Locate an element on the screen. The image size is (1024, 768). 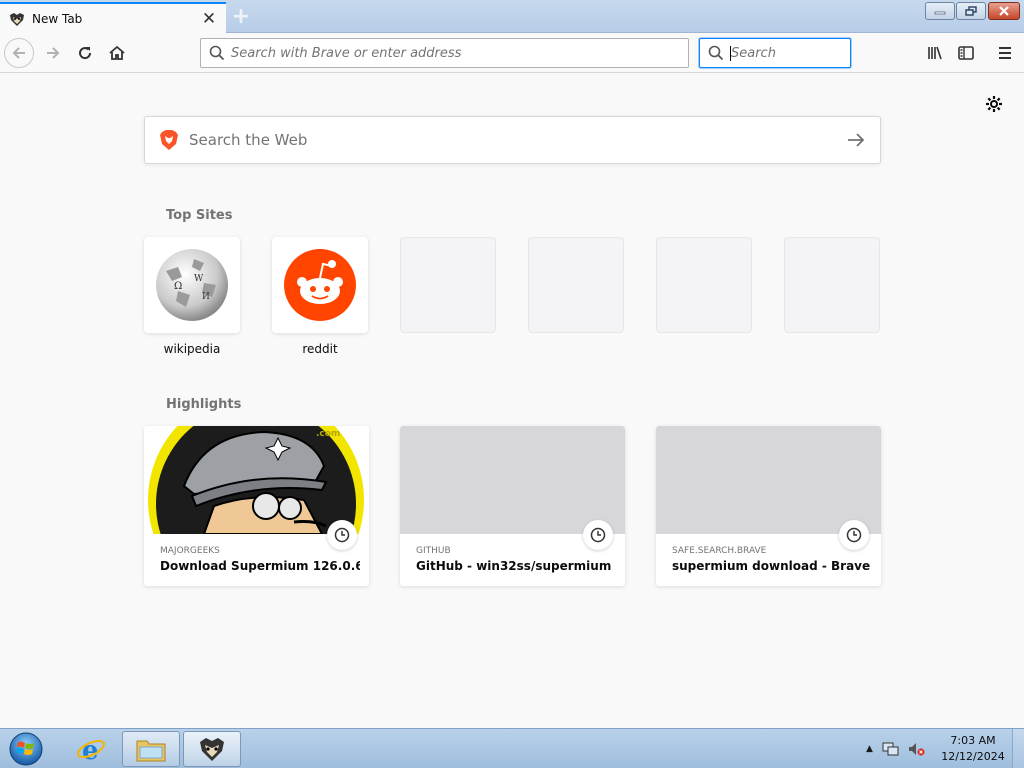
window-close-button is located at coordinates (1004, 11).